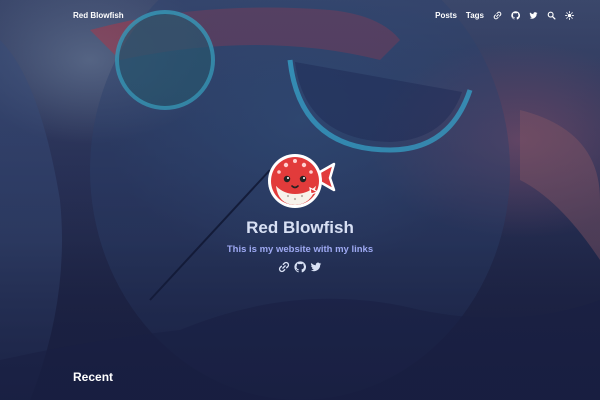 The width and height of the screenshot is (600, 400). I want to click on blowfish-logo, so click(302, 181).